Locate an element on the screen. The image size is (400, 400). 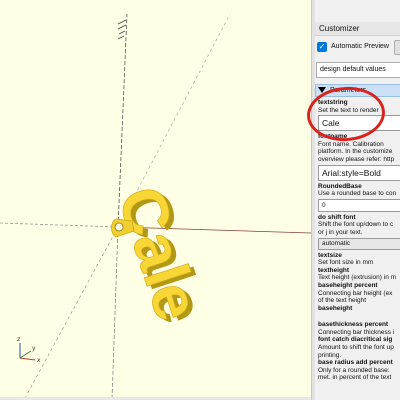
automatic-preview-row: ✓ Automatic Preview is located at coordinates (357, 48).